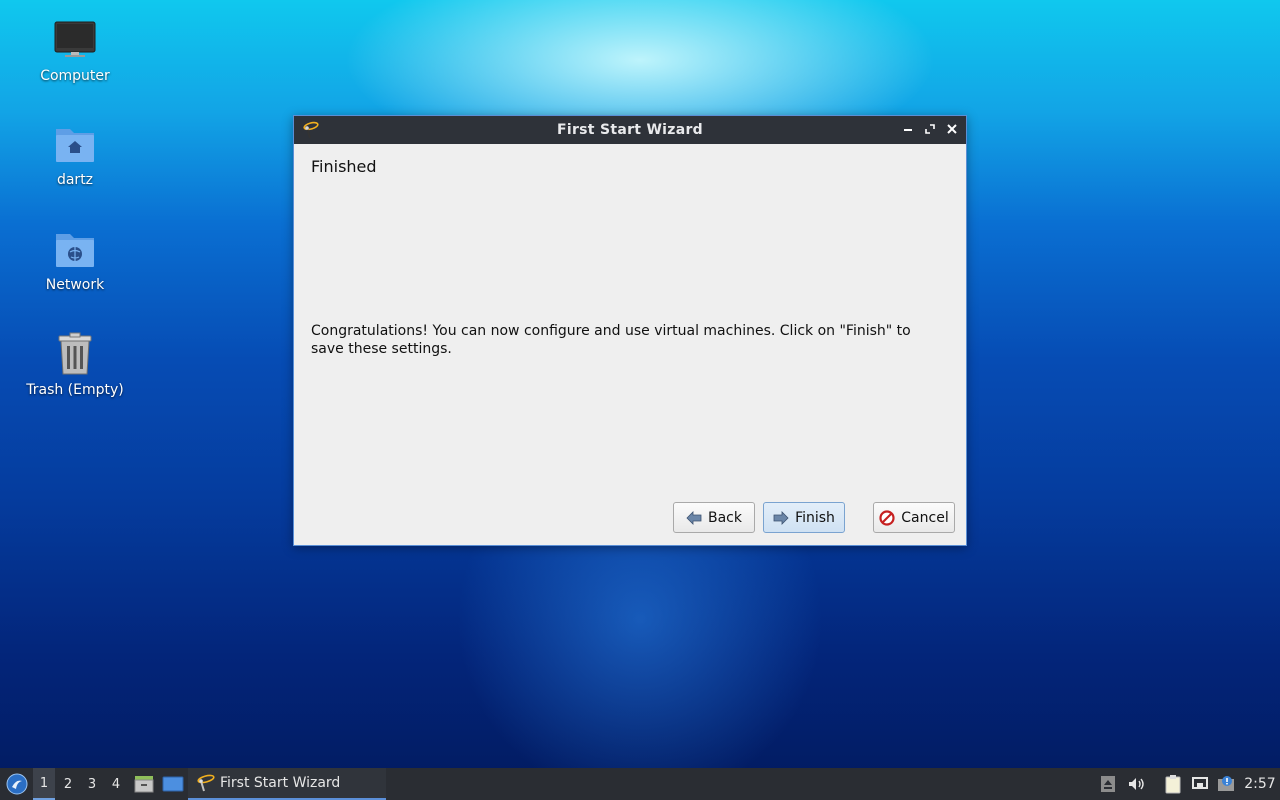  Describe the element at coordinates (640, 784) in the screenshot. I see `taskbar: 1 2 3 4 First Start Wizard 2:57` at that location.